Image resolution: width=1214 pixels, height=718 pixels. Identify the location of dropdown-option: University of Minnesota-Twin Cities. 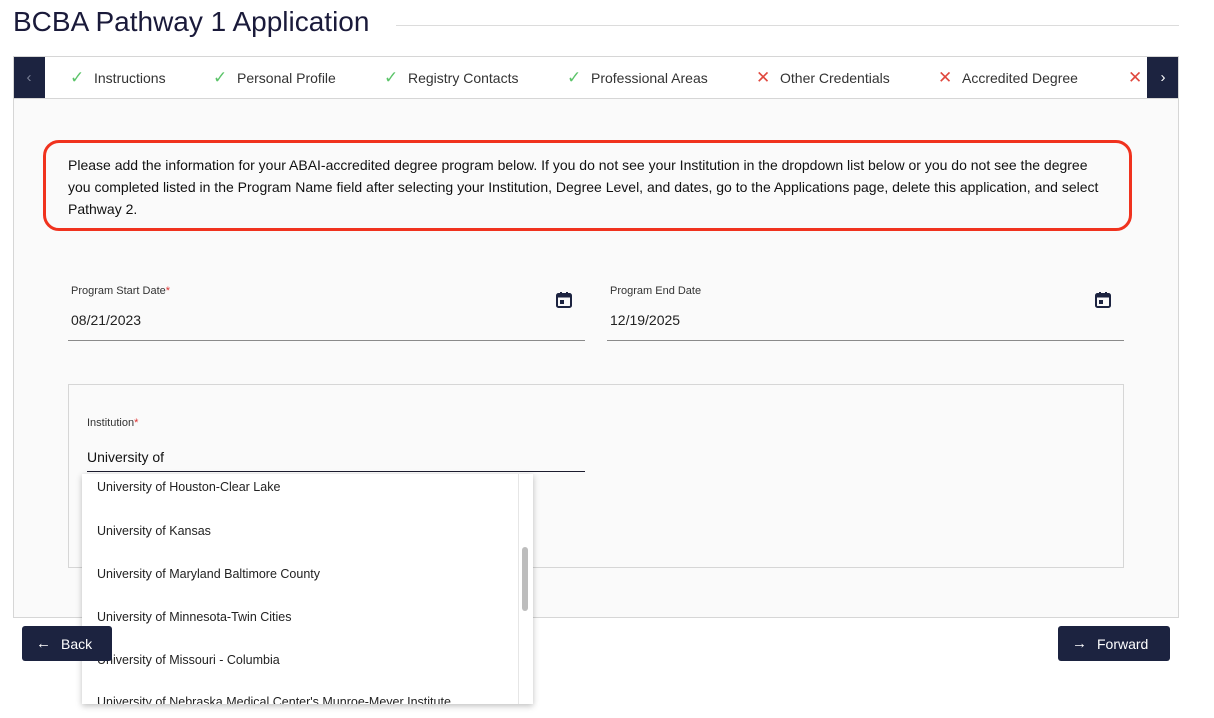
(194, 617).